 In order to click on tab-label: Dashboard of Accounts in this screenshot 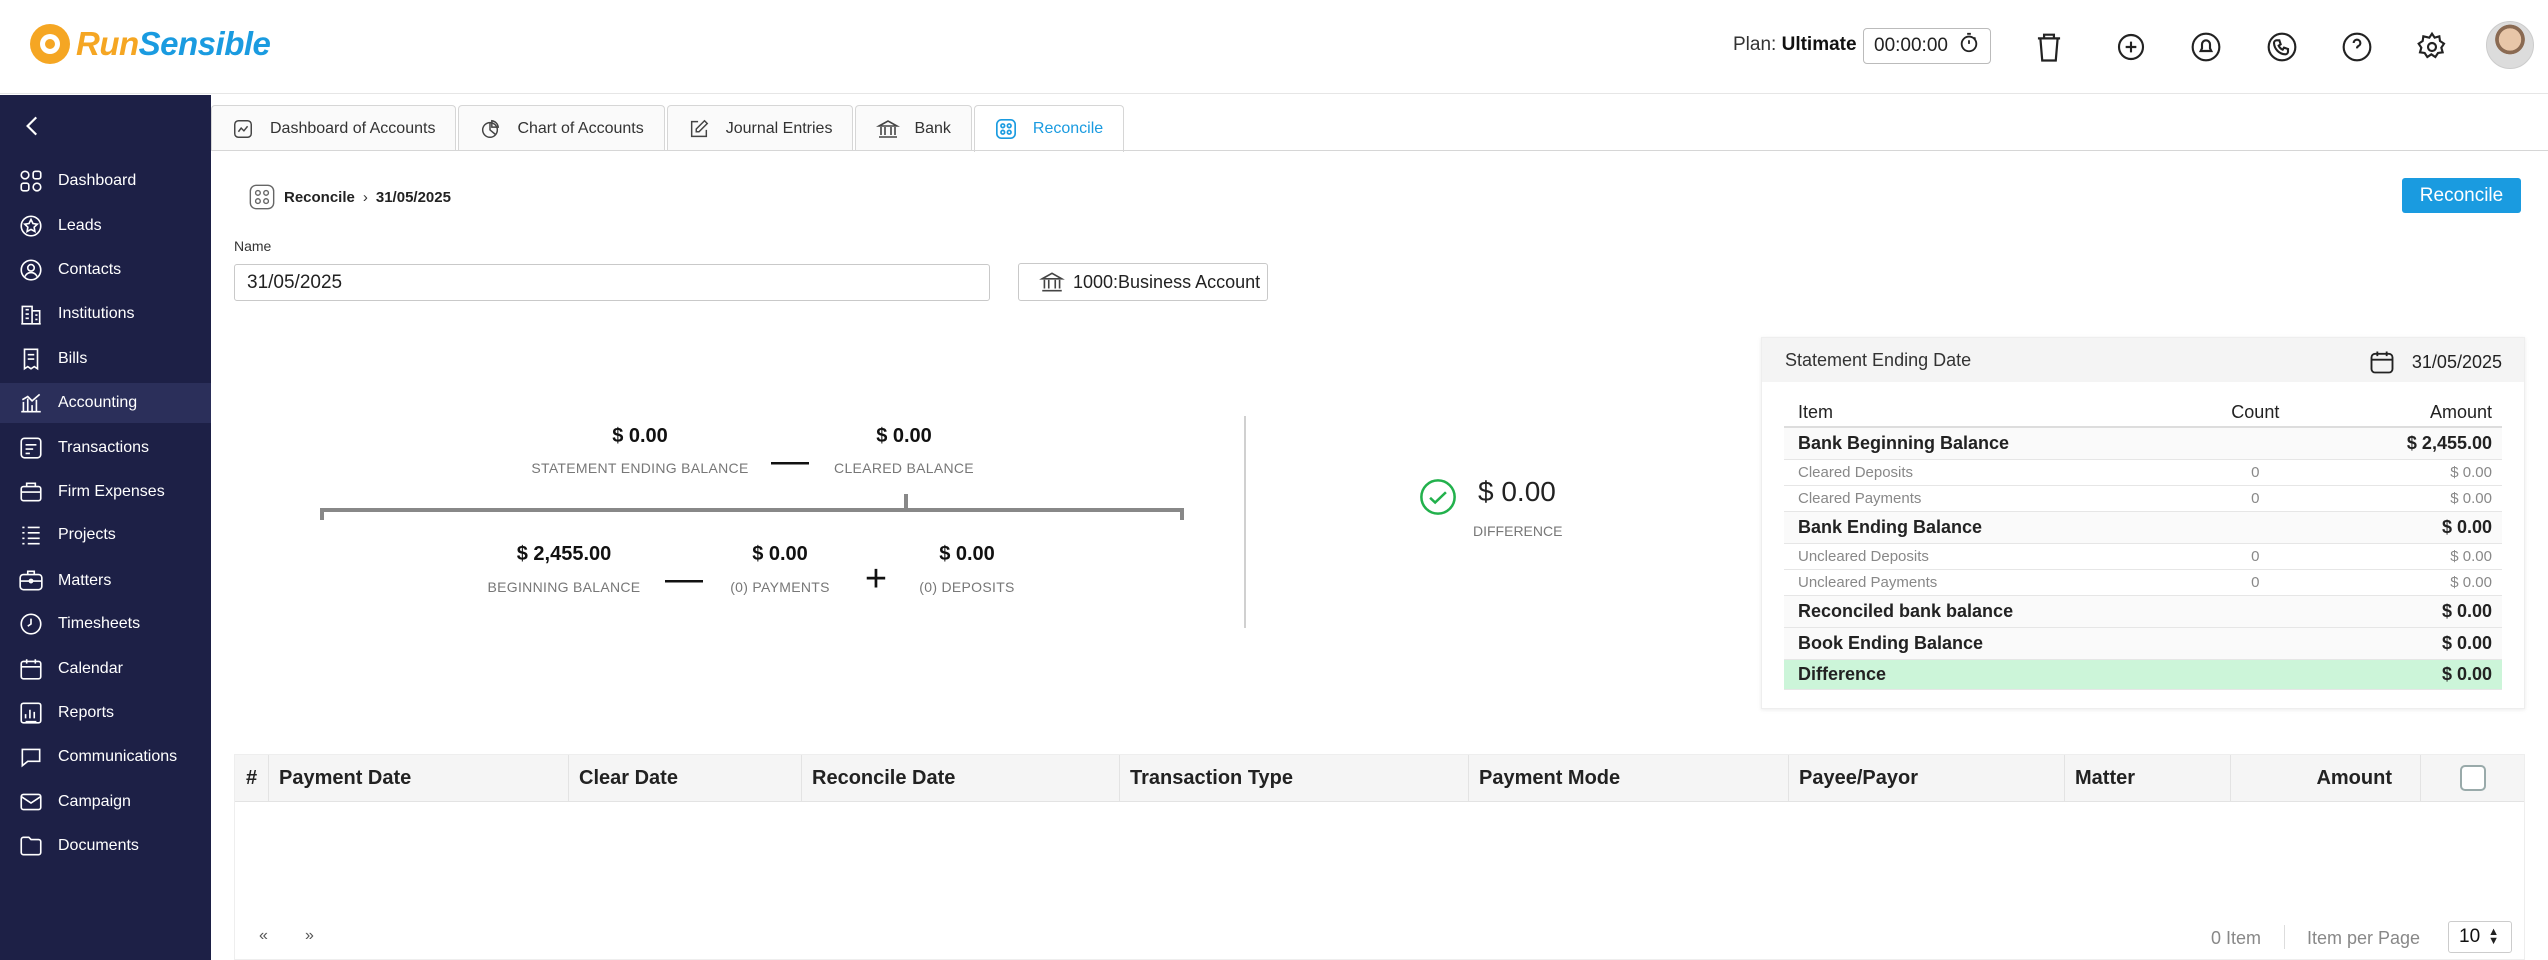, I will do `click(353, 128)`.